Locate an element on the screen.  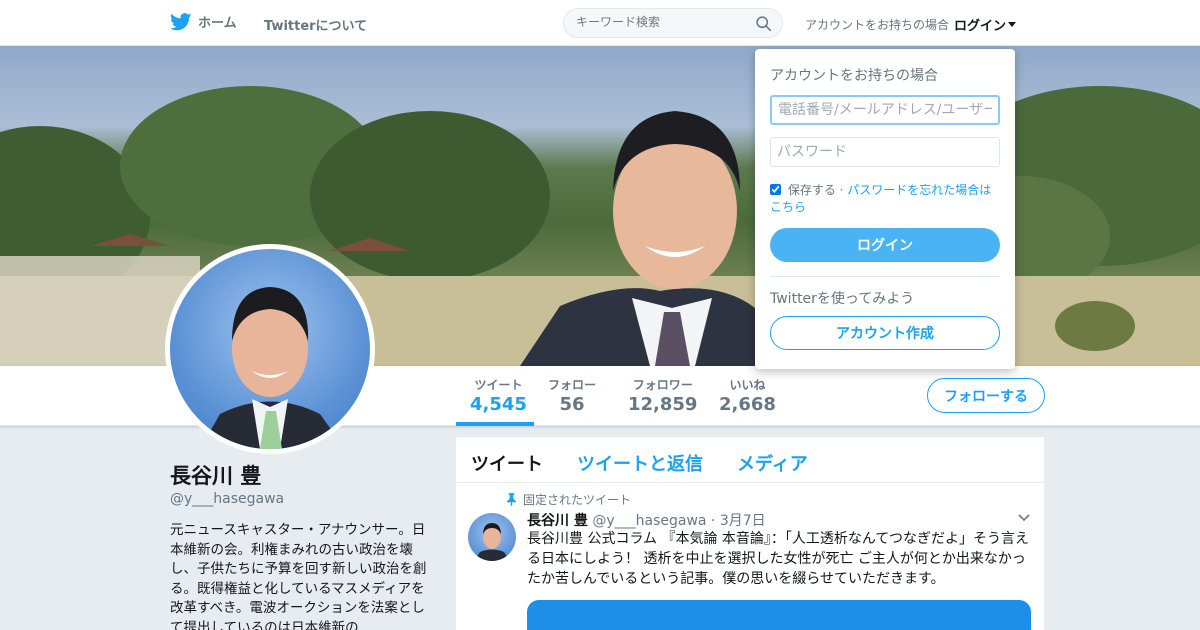
remember-checkbox is located at coordinates (775, 189).